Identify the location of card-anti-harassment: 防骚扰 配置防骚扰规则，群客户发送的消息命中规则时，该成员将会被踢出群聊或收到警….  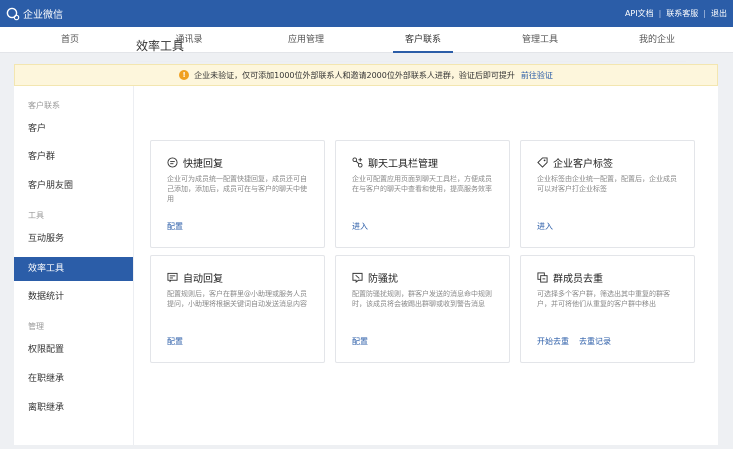
(422, 309).